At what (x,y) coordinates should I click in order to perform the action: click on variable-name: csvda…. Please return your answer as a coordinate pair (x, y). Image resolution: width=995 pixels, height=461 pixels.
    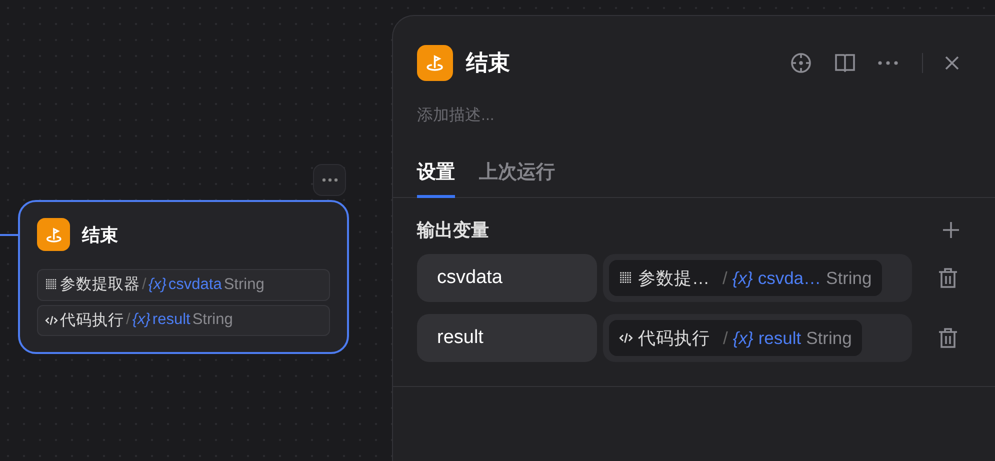
    Looking at the image, I should click on (790, 278).